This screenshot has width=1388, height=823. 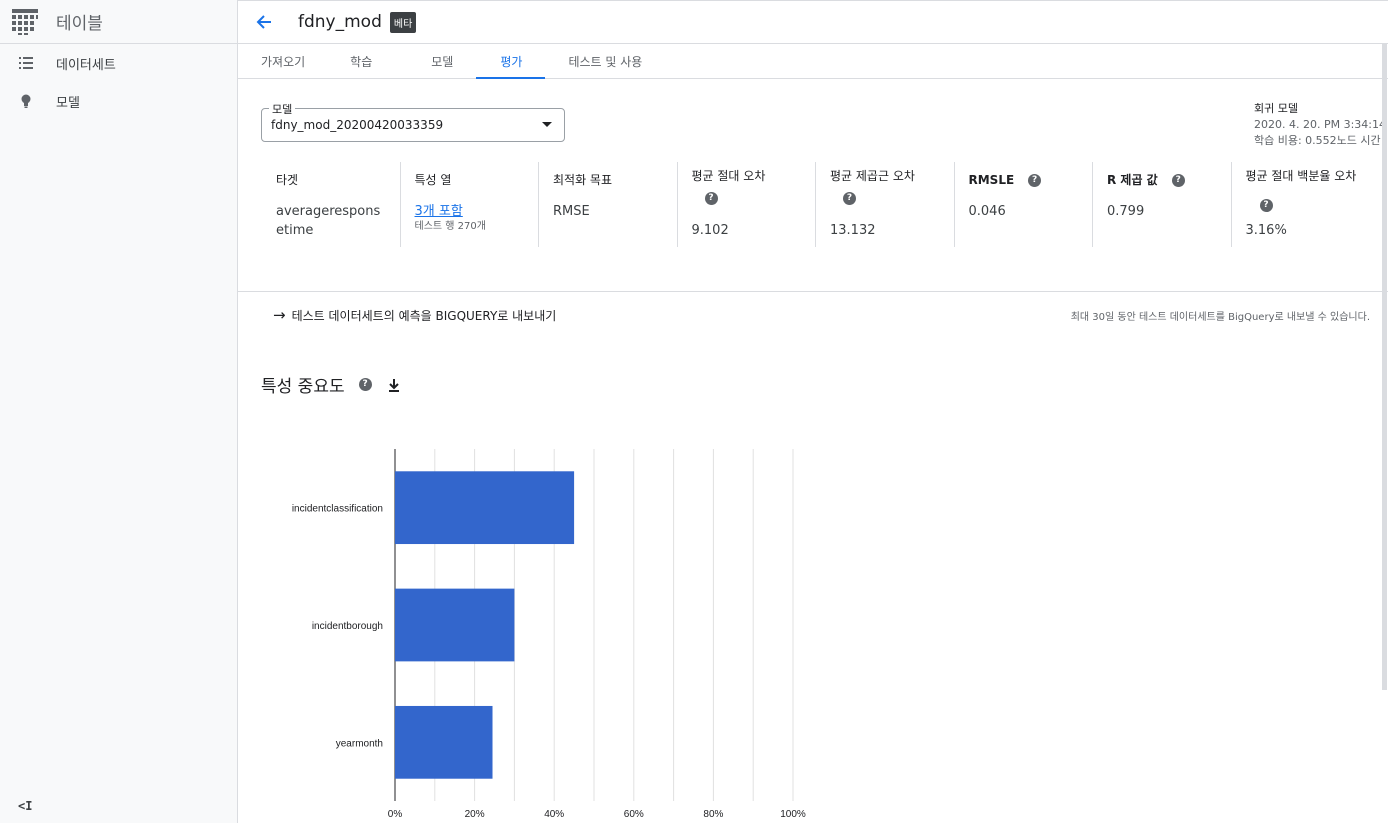 I want to click on arrow-right-icon: →, so click(x=279, y=315).